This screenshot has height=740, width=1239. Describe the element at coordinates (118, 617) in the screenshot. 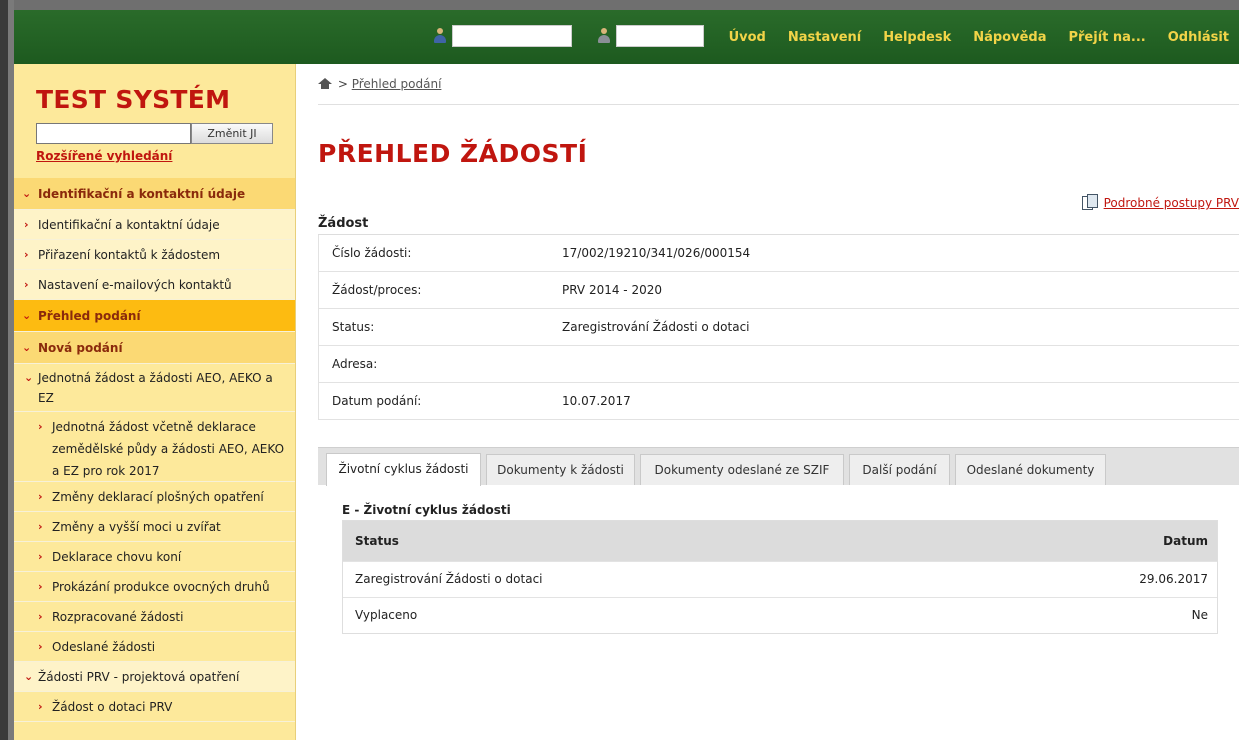

I see `sidebar-item-label: Rozpracované žádosti` at that location.